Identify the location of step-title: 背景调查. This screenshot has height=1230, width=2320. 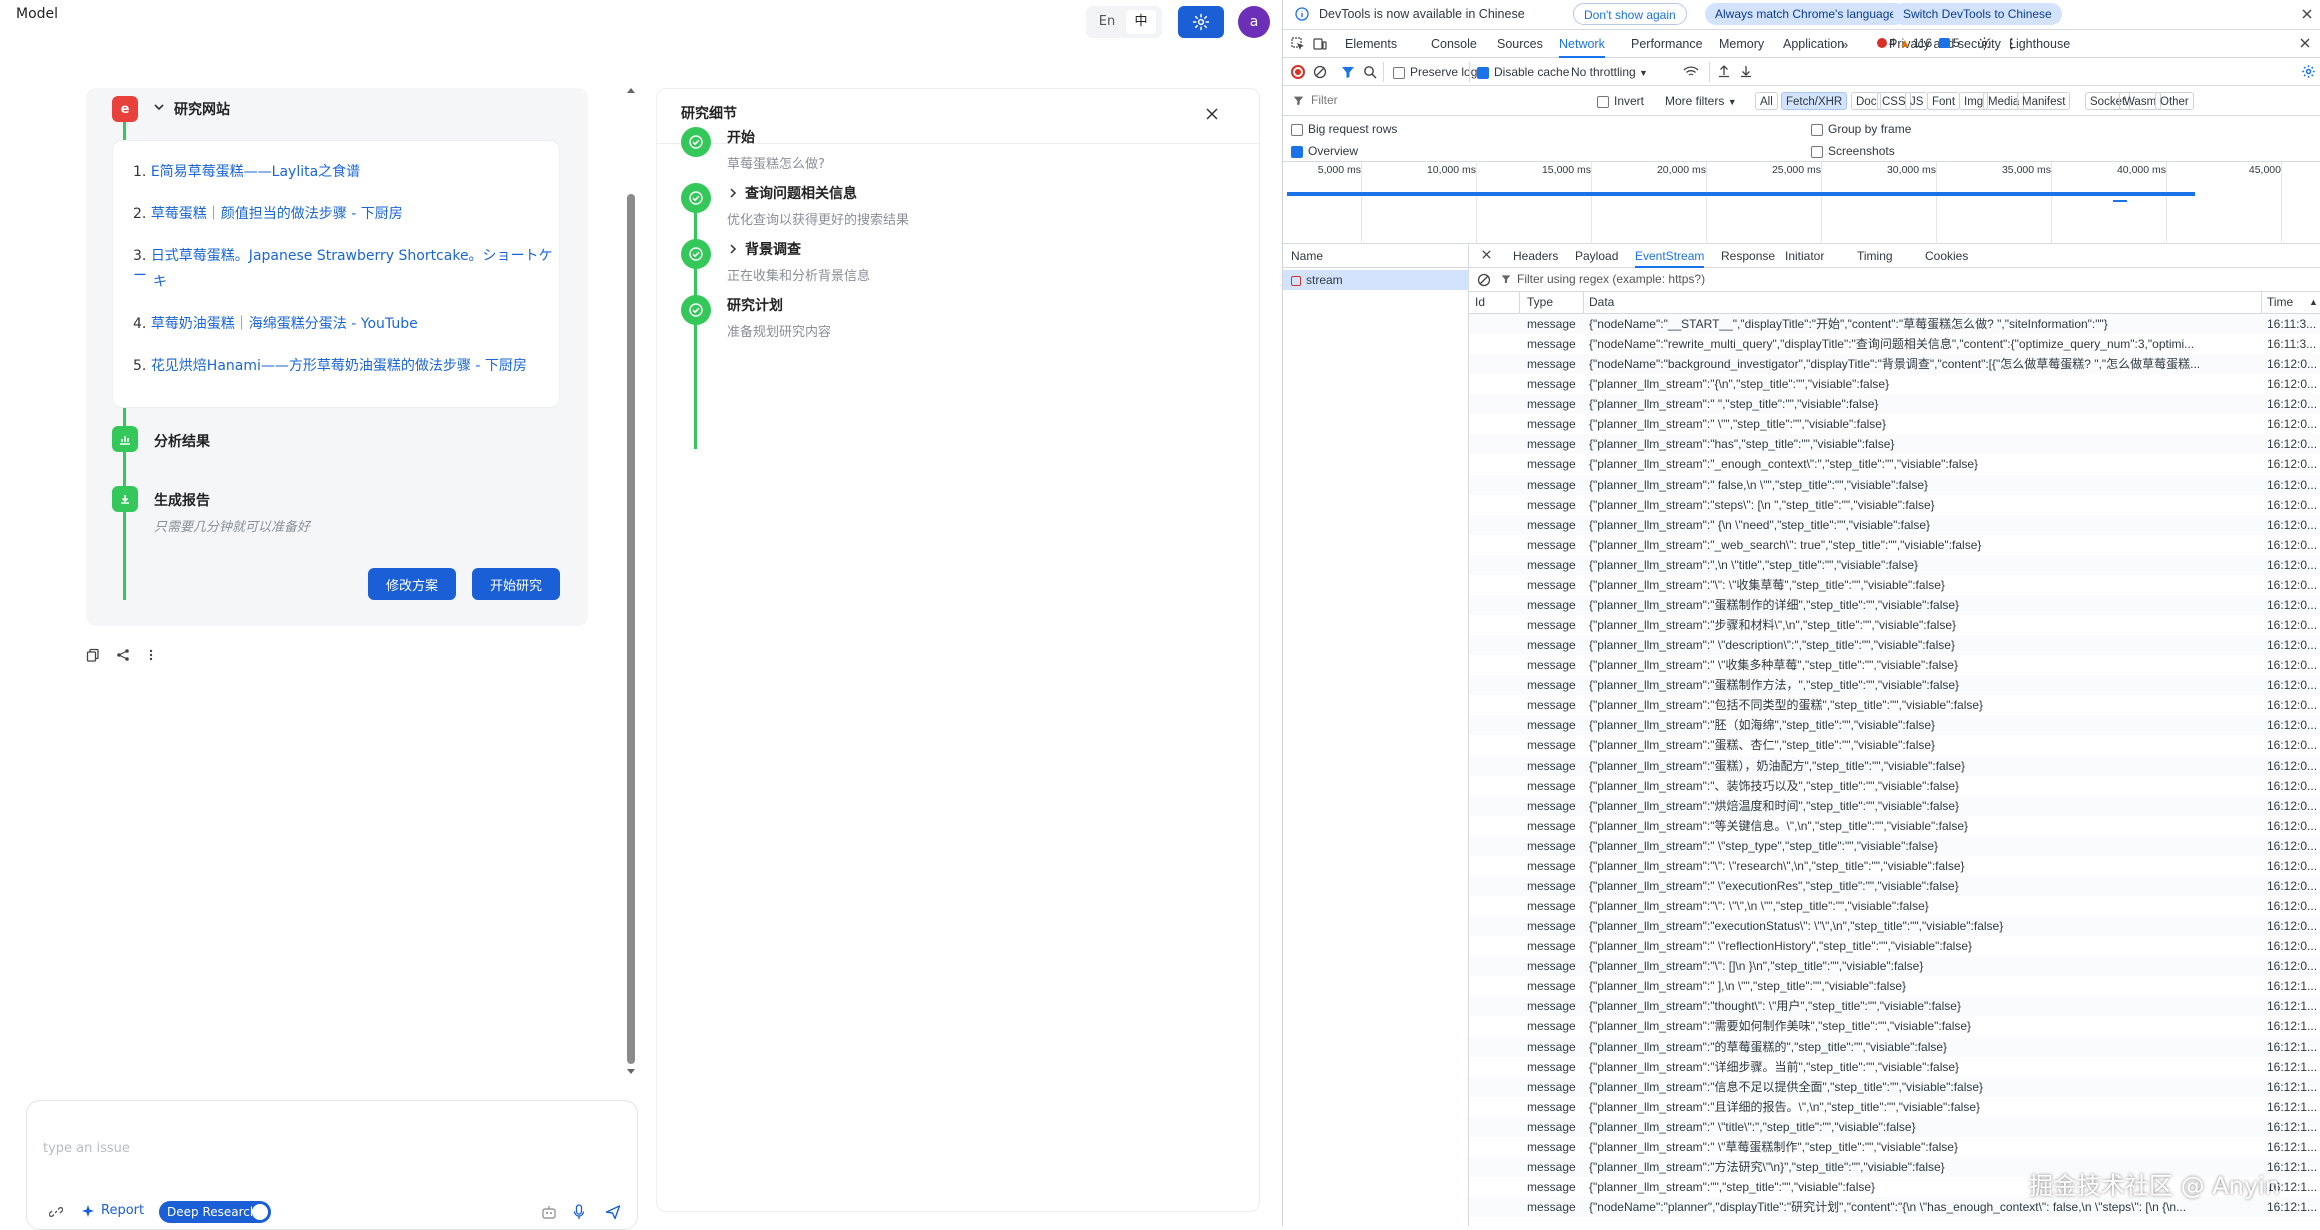
(773, 249).